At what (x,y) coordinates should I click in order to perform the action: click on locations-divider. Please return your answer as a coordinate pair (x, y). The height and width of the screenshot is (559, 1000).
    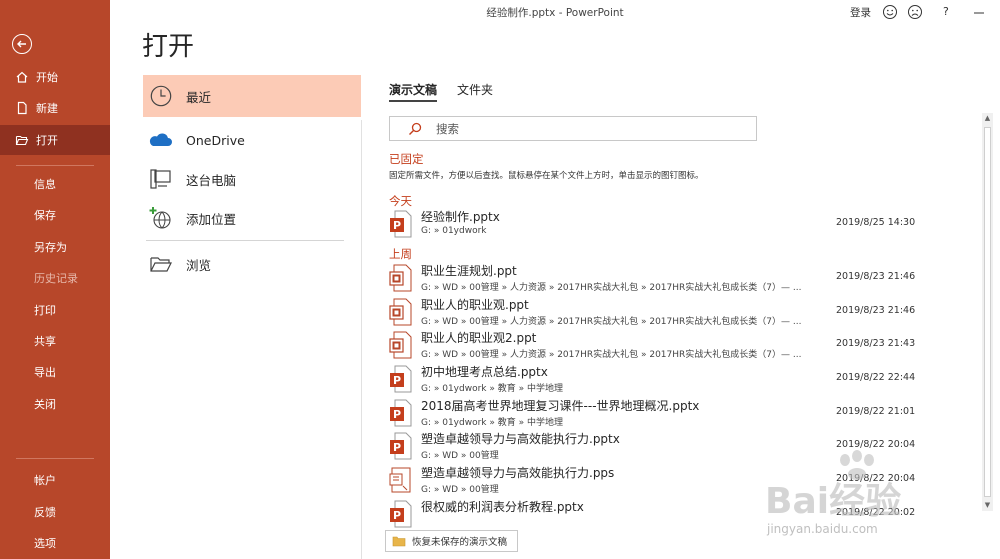
    Looking at the image, I should click on (245, 240).